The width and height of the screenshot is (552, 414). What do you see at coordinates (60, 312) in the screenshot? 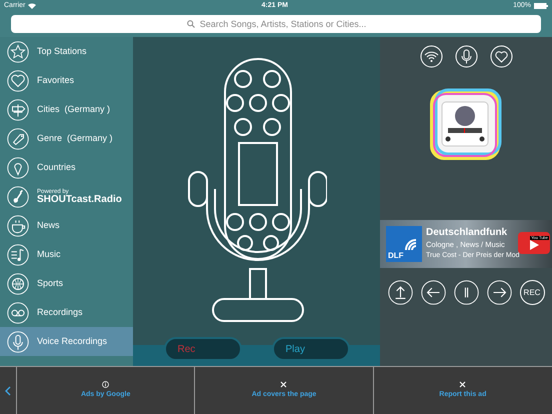
I see `sidebar-label: Recordings` at bounding box center [60, 312].